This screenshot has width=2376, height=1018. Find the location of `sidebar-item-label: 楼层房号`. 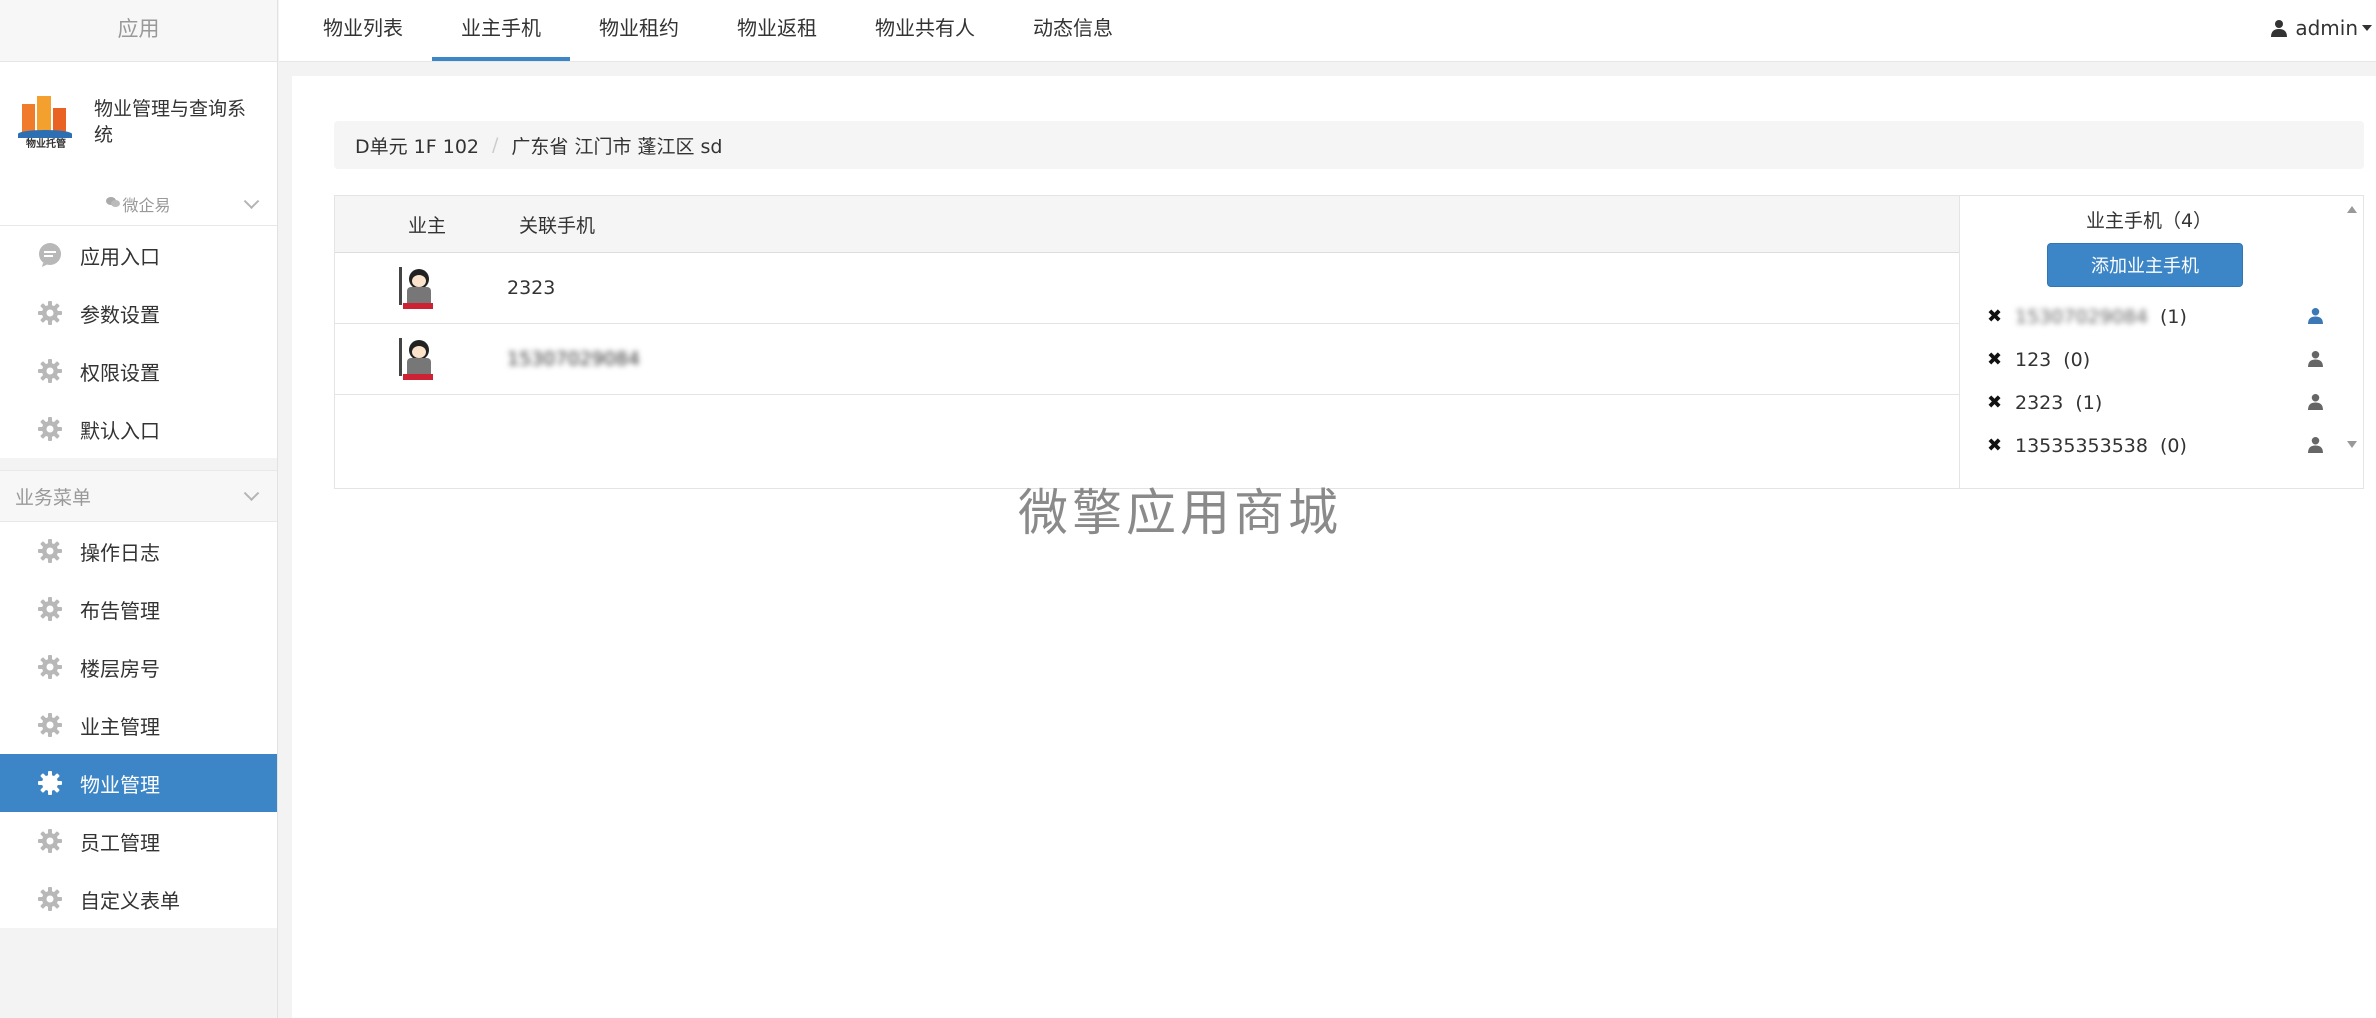

sidebar-item-label: 楼层房号 is located at coordinates (120, 668).